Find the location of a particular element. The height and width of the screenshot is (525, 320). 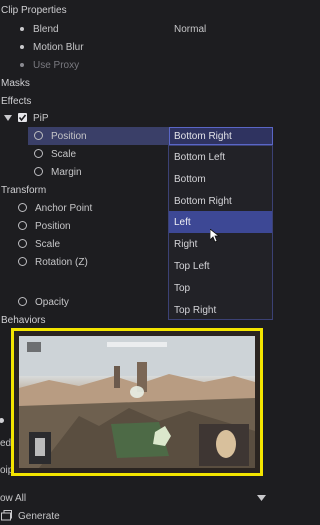

menu-item-bottom-right: Bottom Right is located at coordinates (220, 201).